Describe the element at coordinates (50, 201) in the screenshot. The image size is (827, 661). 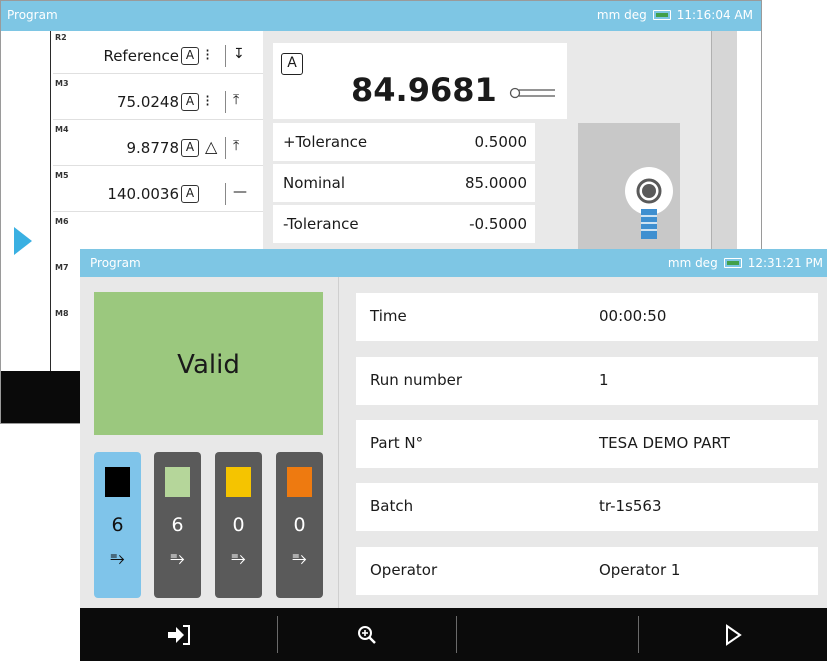
I see `list-divider` at that location.